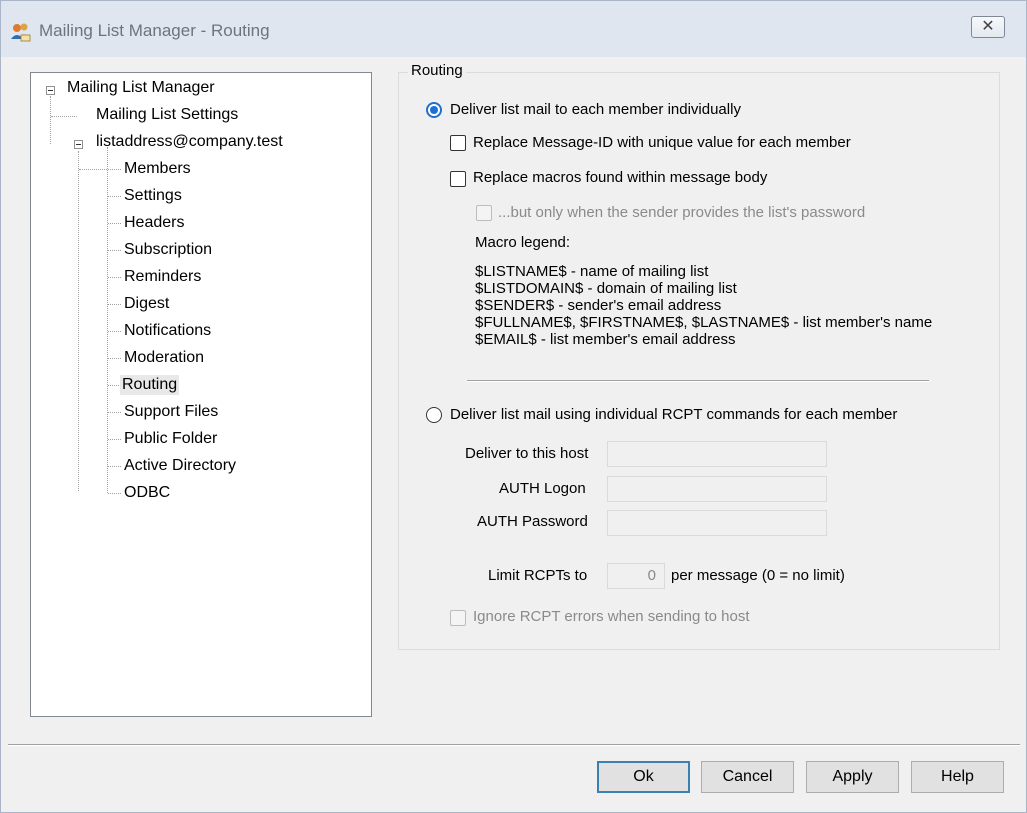  What do you see at coordinates (157, 169) in the screenshot?
I see `tree-item-members: Members` at bounding box center [157, 169].